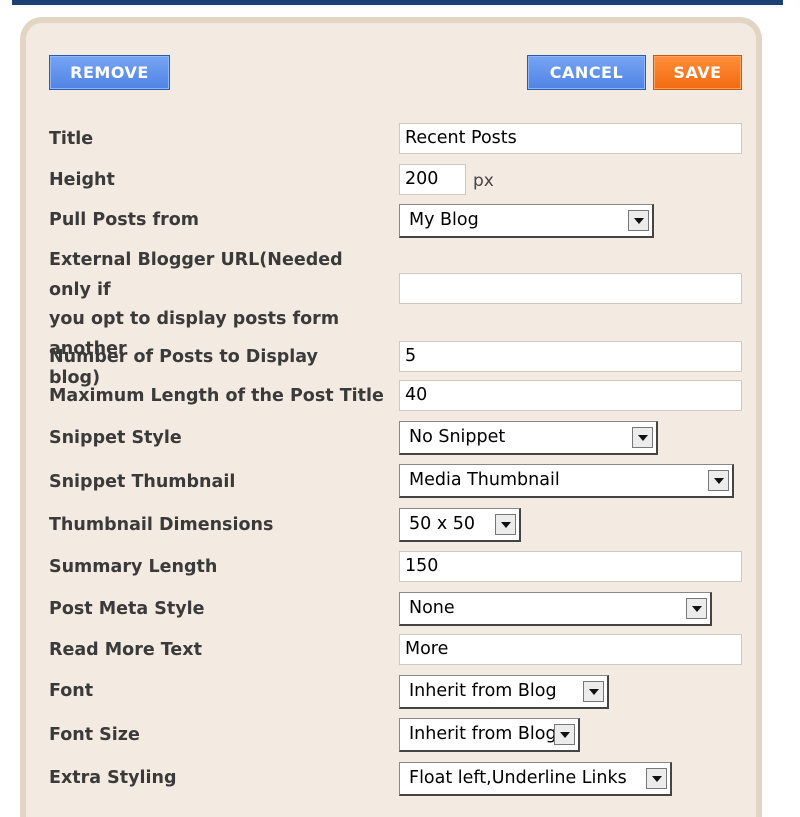 This screenshot has height=817, width=800. I want to click on font-select: Inherit from Blog, so click(504, 692).